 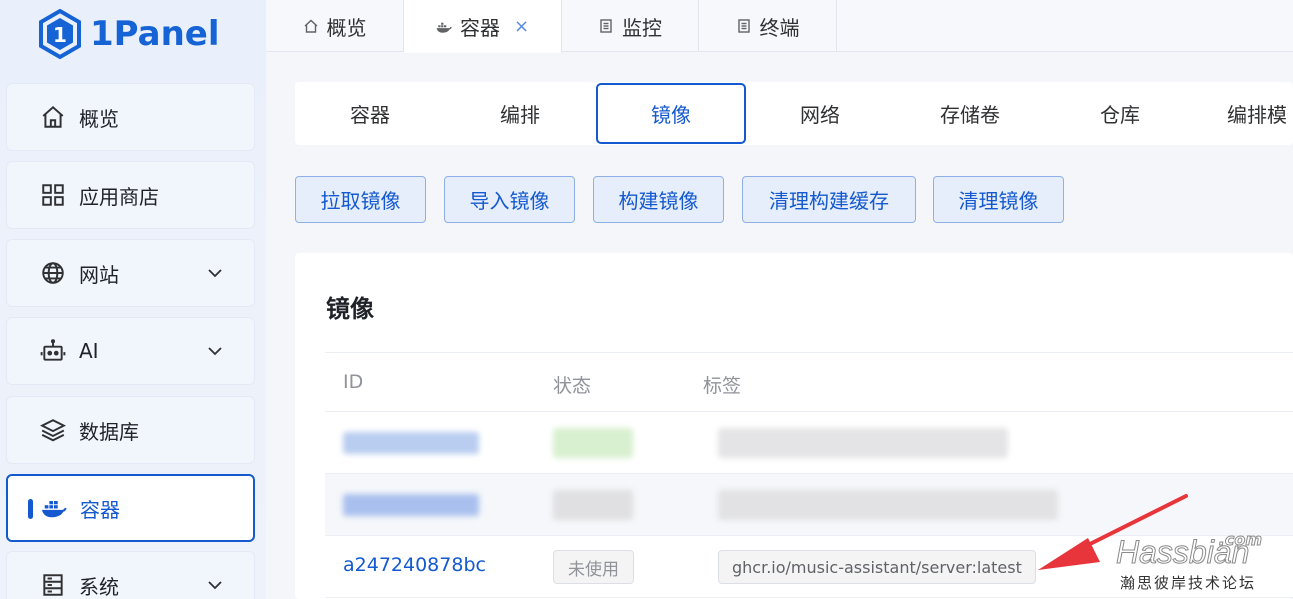 What do you see at coordinates (30, 509) in the screenshot?
I see `active-indicator` at bounding box center [30, 509].